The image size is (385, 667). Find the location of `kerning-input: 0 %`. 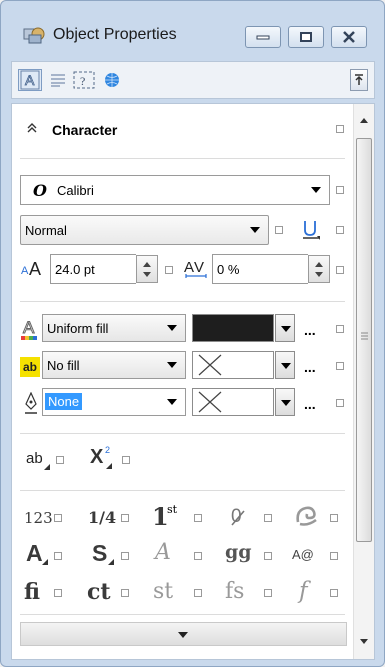

kerning-input: 0 % is located at coordinates (260, 269).